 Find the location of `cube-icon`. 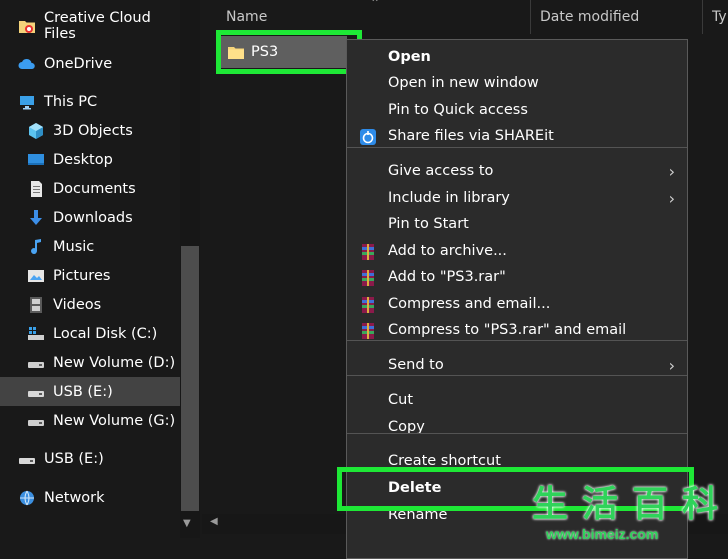

cube-icon is located at coordinates (36, 131).